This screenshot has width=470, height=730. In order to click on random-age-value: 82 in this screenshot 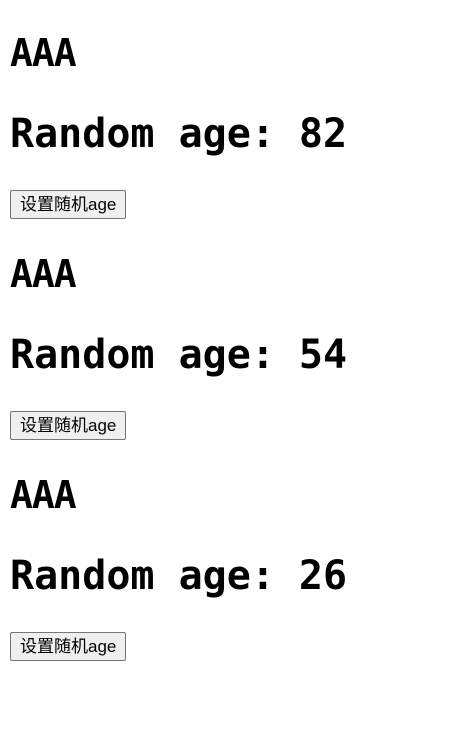, I will do `click(323, 134)`.